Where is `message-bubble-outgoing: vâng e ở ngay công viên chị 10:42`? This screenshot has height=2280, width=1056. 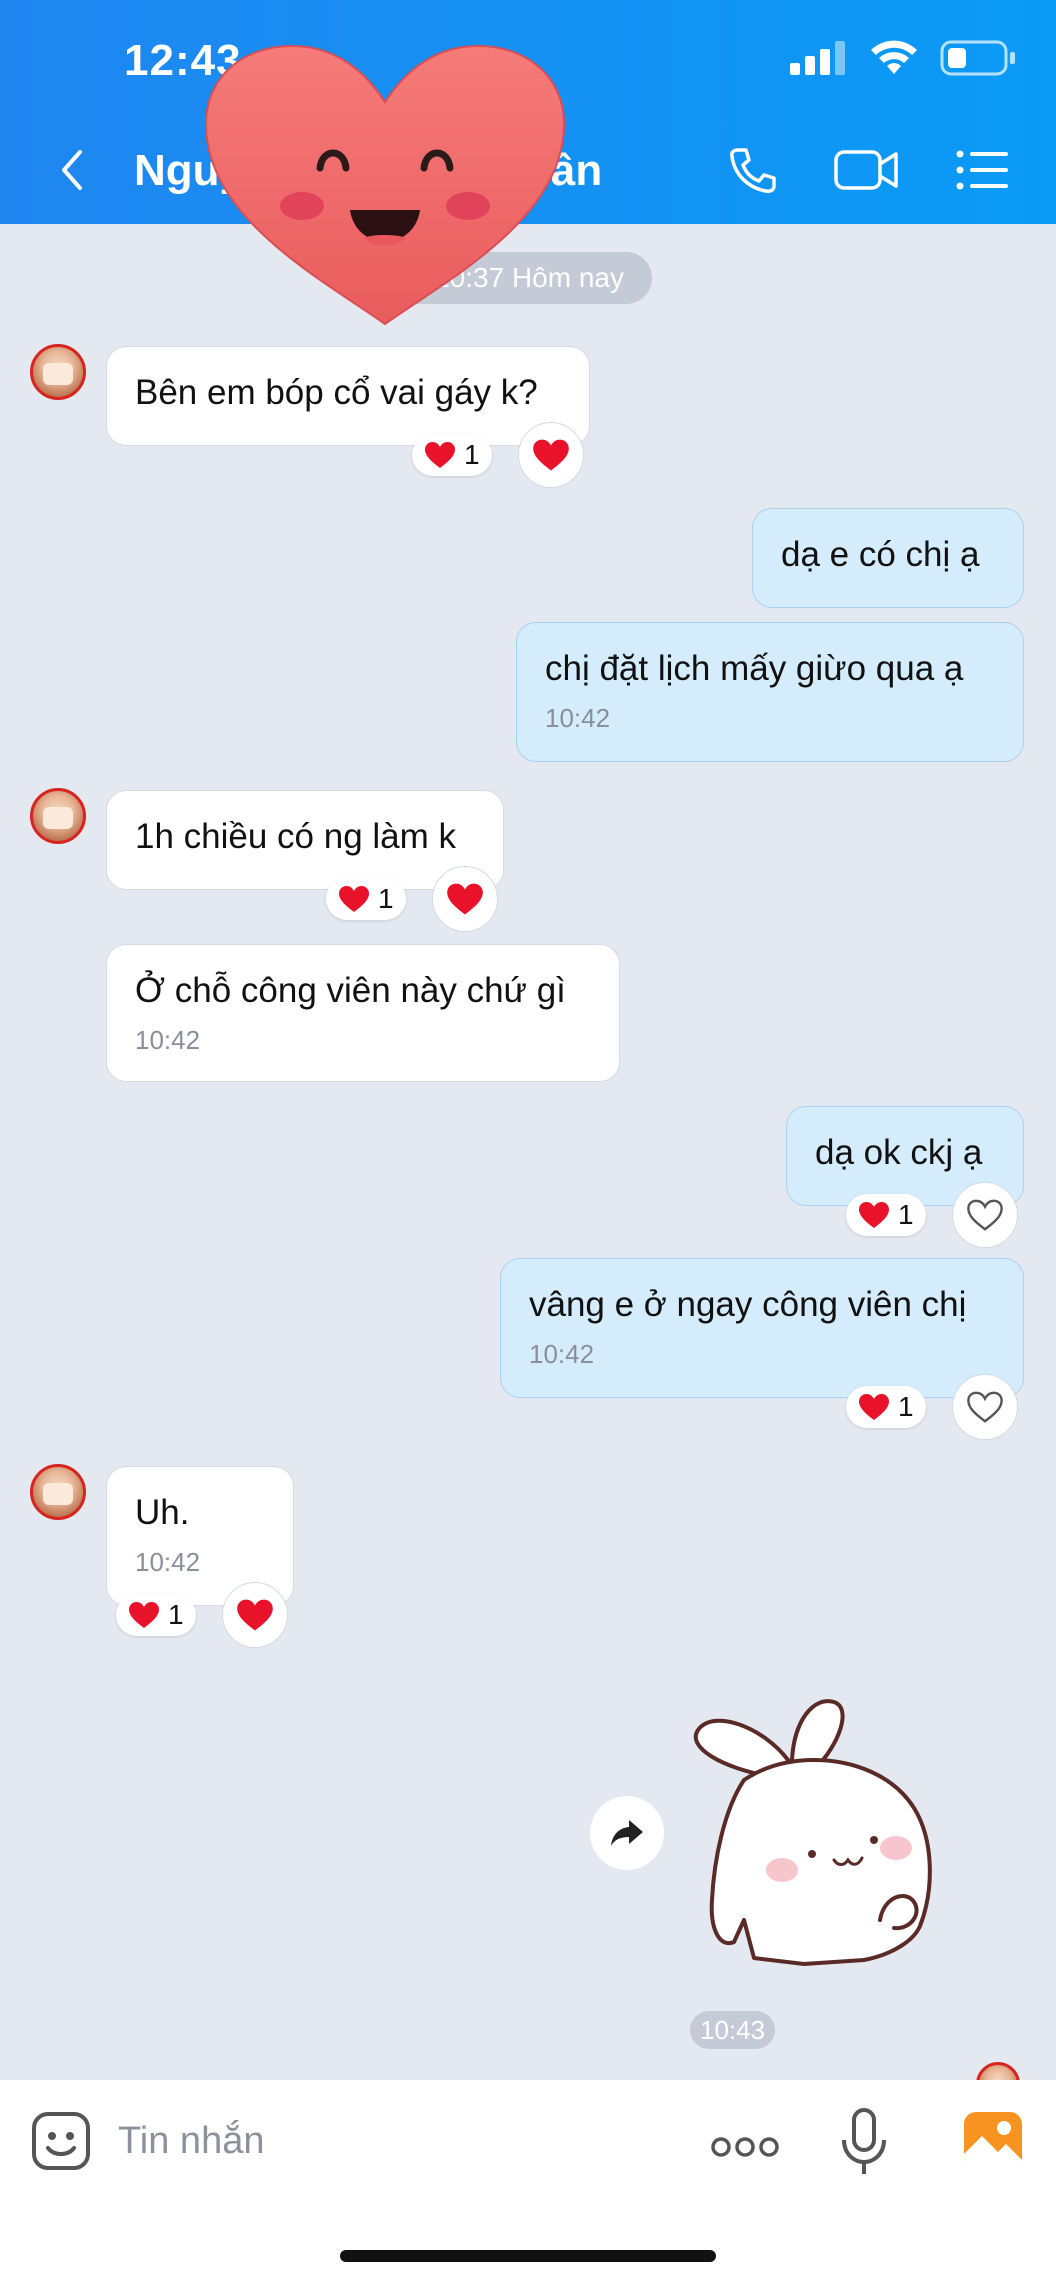
message-bubble-outgoing: vâng e ở ngay công viên chị 10:42 is located at coordinates (762, 1328).